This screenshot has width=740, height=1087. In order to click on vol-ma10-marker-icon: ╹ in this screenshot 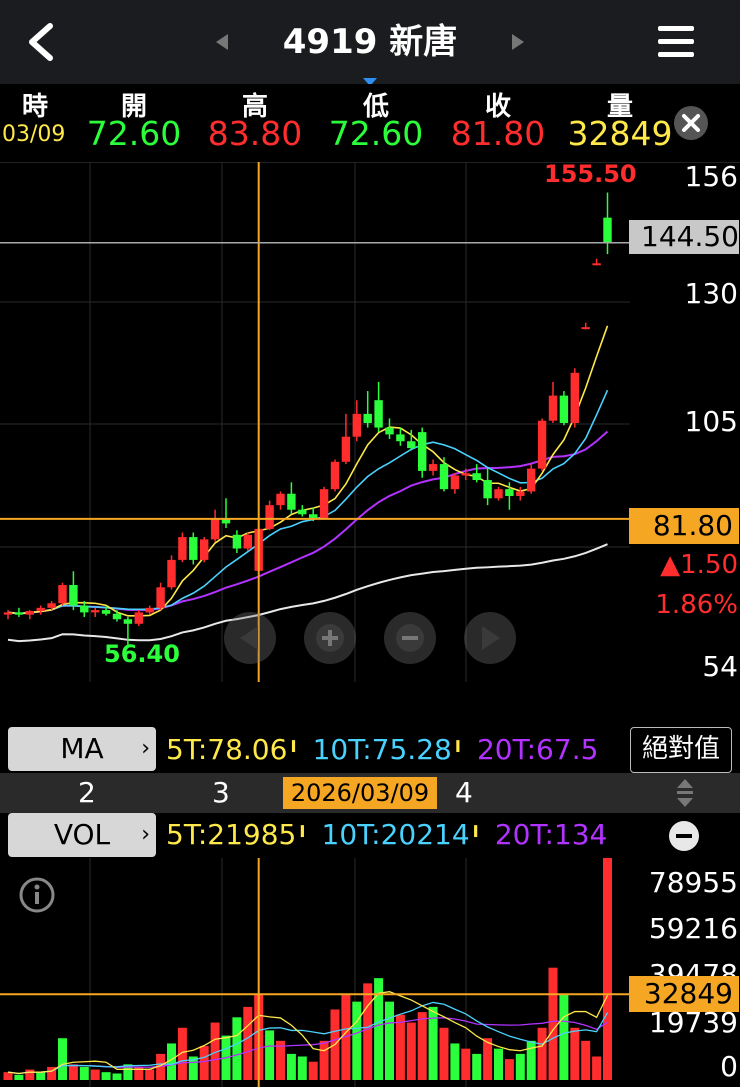, I will do `click(475, 837)`.